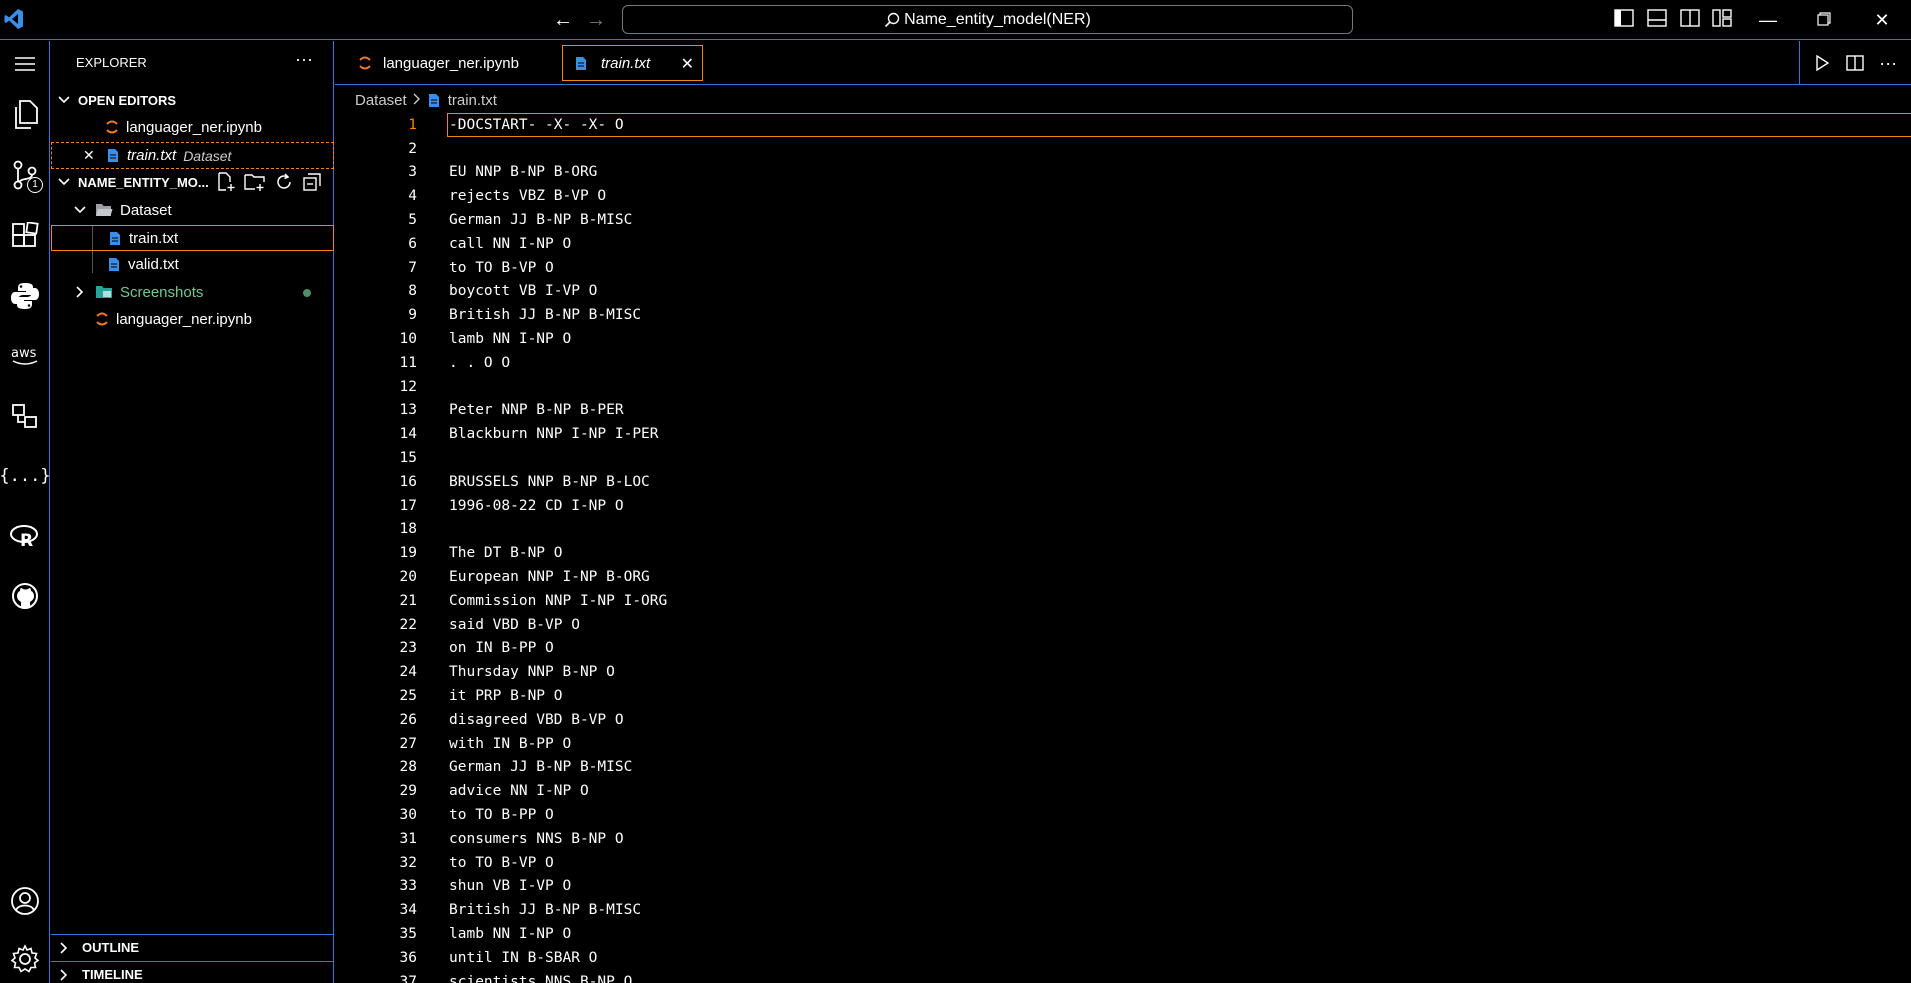 The image size is (1911, 983). What do you see at coordinates (192, 155) in the screenshot?
I see `open-editor-item-train: ✕ train.txt Dataset` at bounding box center [192, 155].